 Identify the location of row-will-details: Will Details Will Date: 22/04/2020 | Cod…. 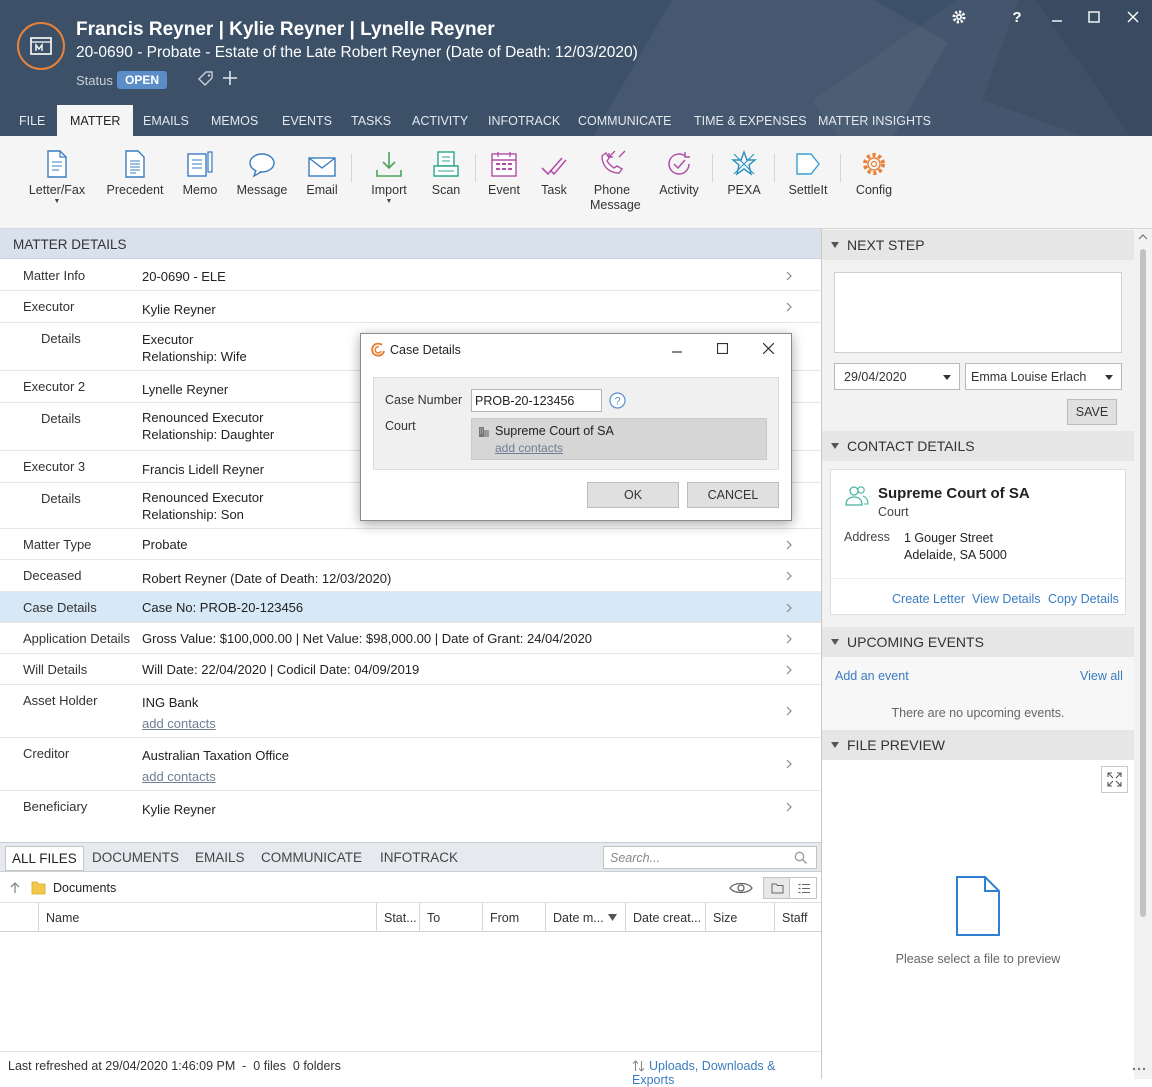
(410, 669).